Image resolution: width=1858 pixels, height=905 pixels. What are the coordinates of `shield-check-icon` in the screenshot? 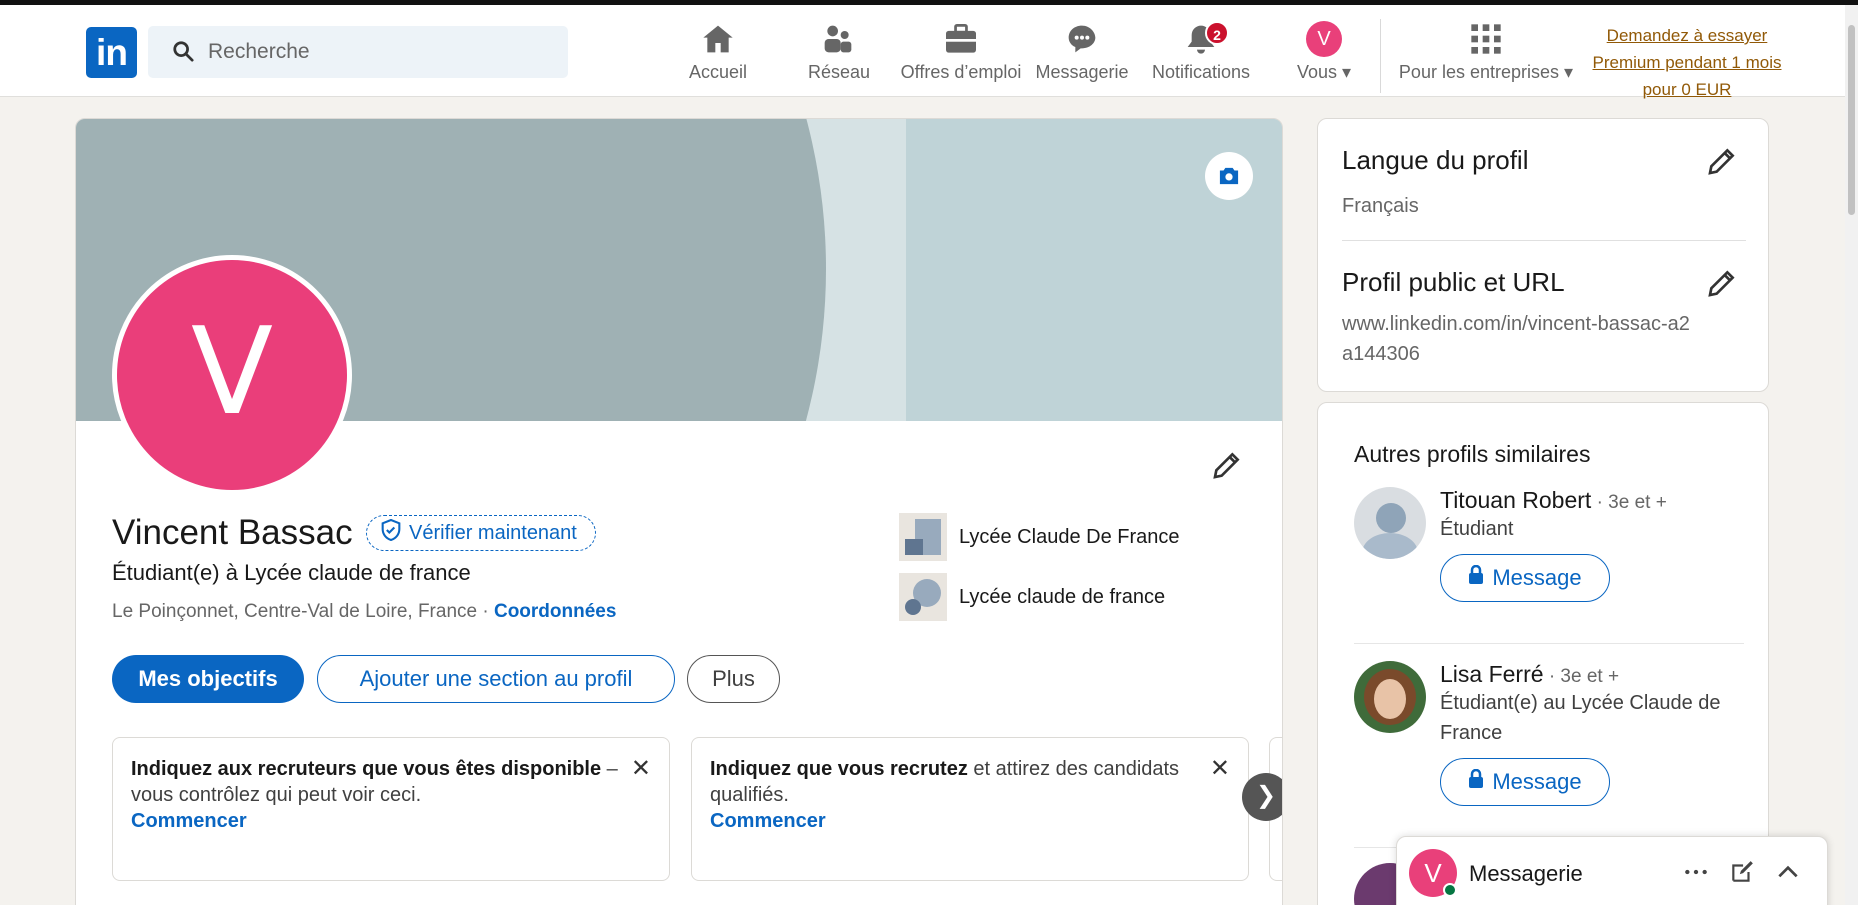 It's located at (391, 532).